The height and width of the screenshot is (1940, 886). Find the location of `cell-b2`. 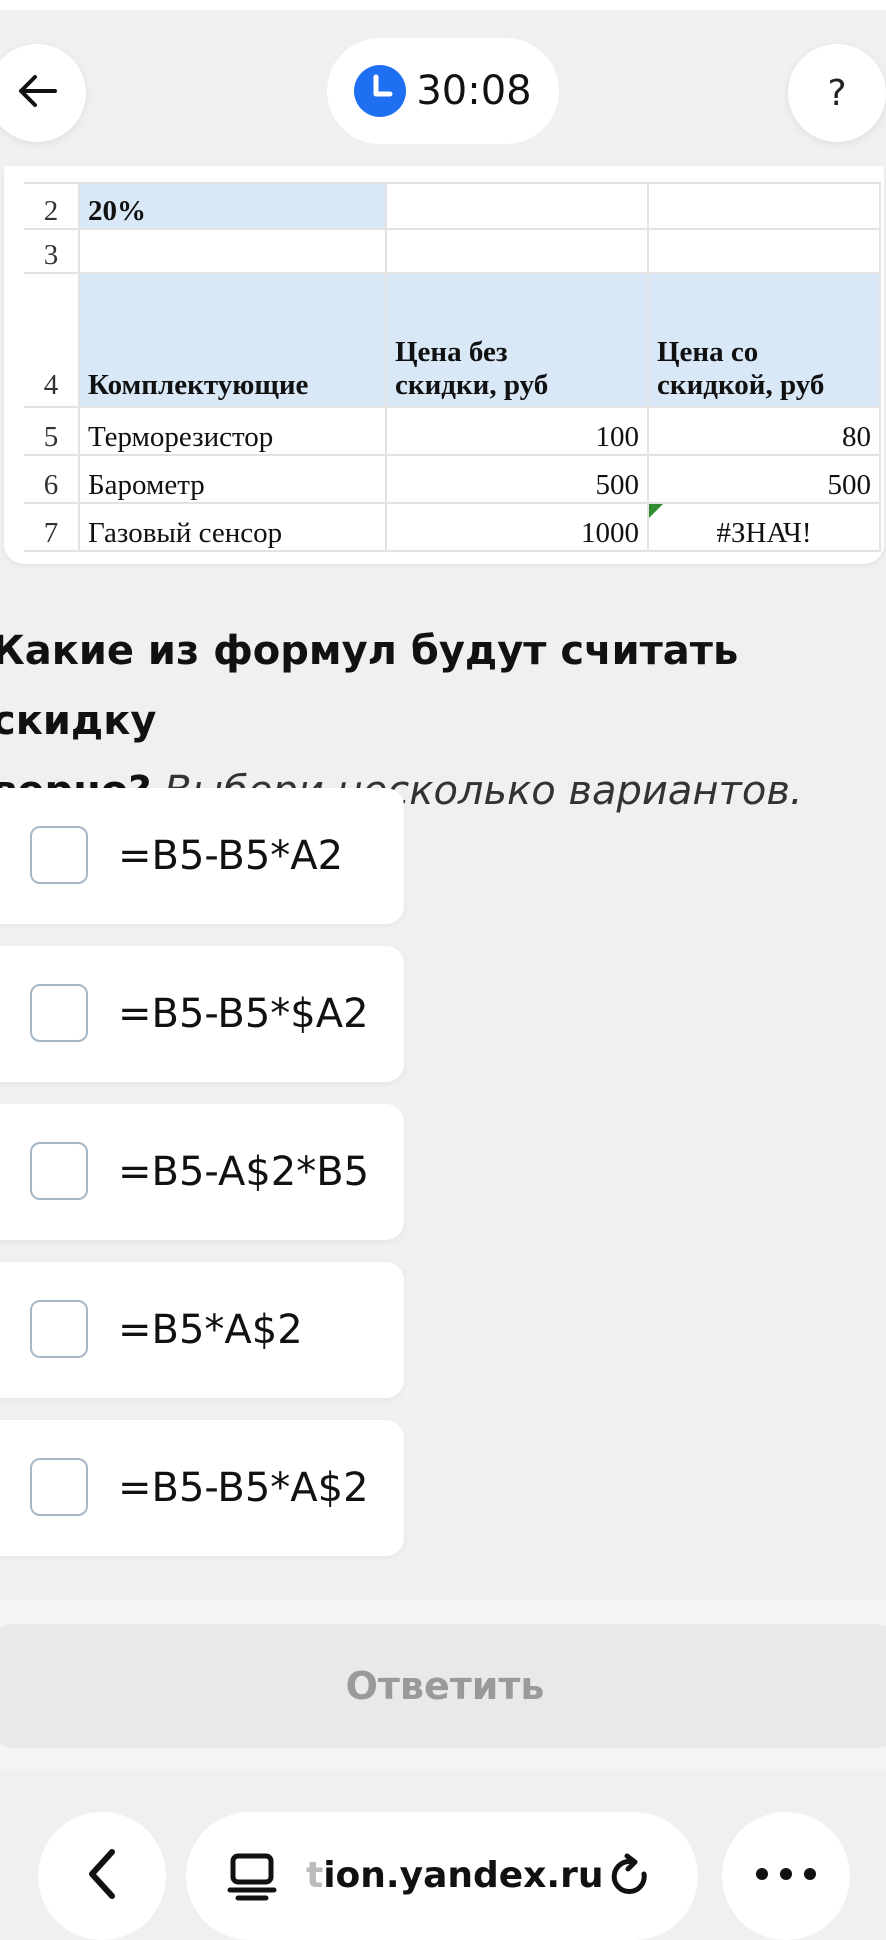

cell-b2 is located at coordinates (517, 206).